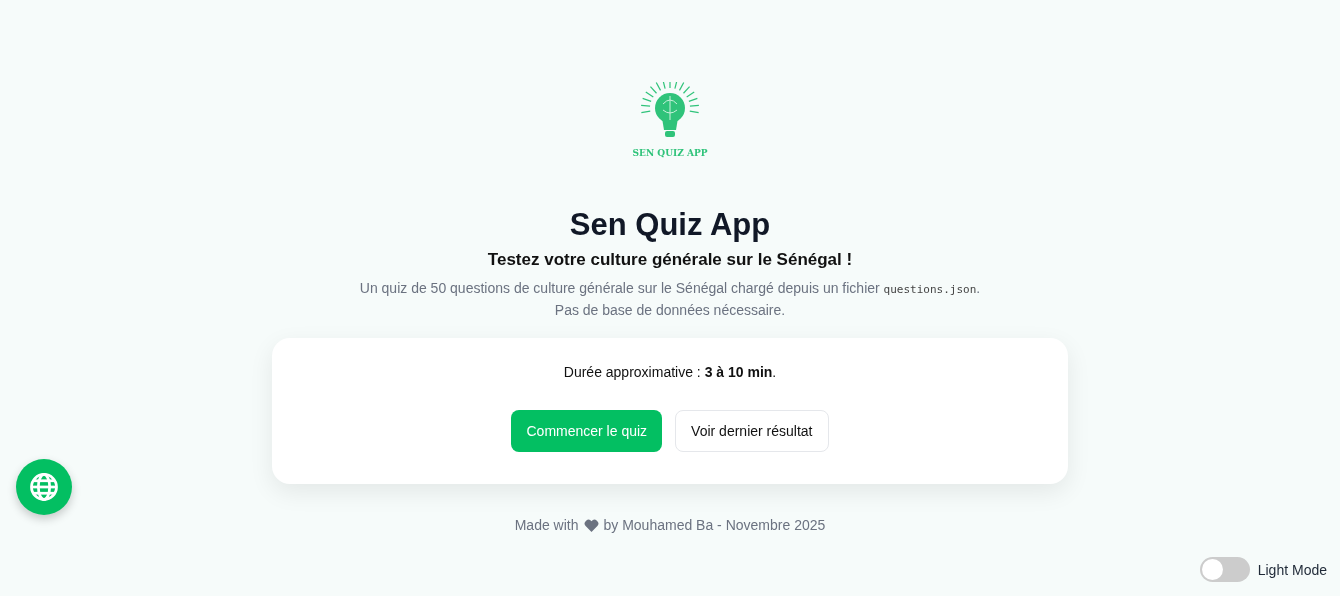 The width and height of the screenshot is (1340, 596). What do you see at coordinates (670, 260) in the screenshot?
I see `app-subtitle: Testez votre culture générale sur le Sénégal !` at bounding box center [670, 260].